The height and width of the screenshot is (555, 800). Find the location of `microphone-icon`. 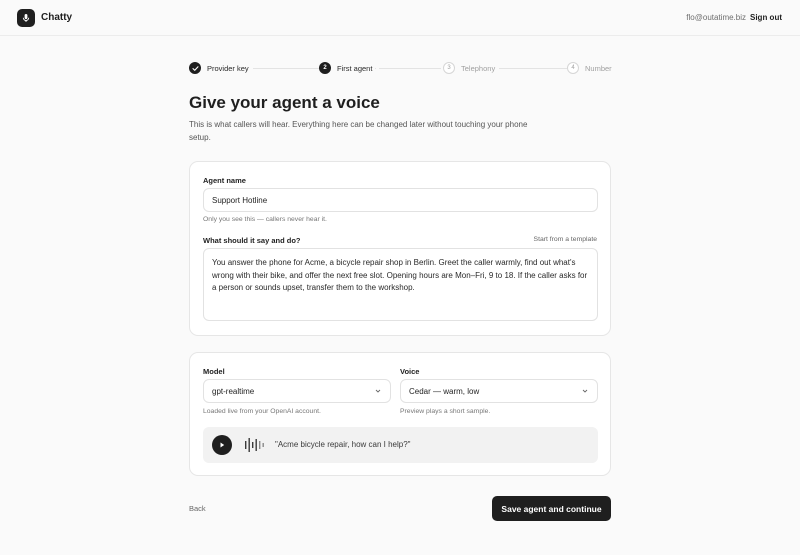

microphone-icon is located at coordinates (26, 18).